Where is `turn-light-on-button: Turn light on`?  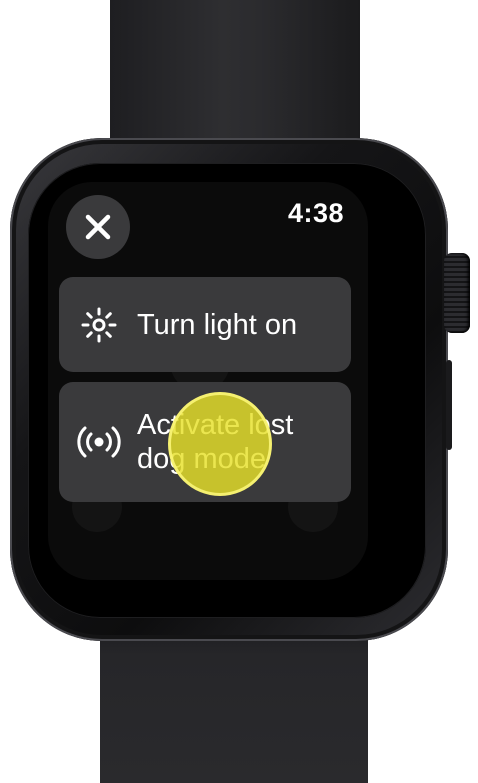
turn-light-on-button: Turn light on is located at coordinates (205, 324).